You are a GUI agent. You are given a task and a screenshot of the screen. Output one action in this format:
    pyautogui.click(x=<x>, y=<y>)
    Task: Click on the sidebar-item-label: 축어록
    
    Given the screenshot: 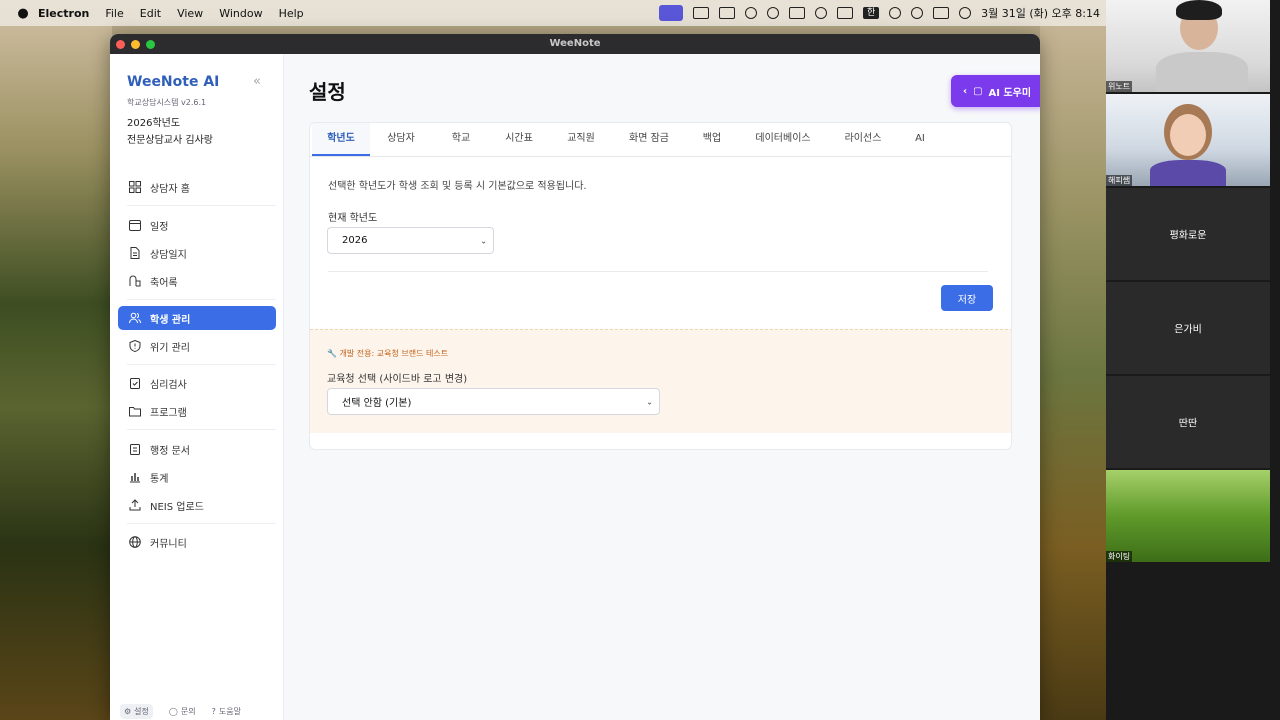 What is the action you would take?
    pyautogui.click(x=164, y=283)
    